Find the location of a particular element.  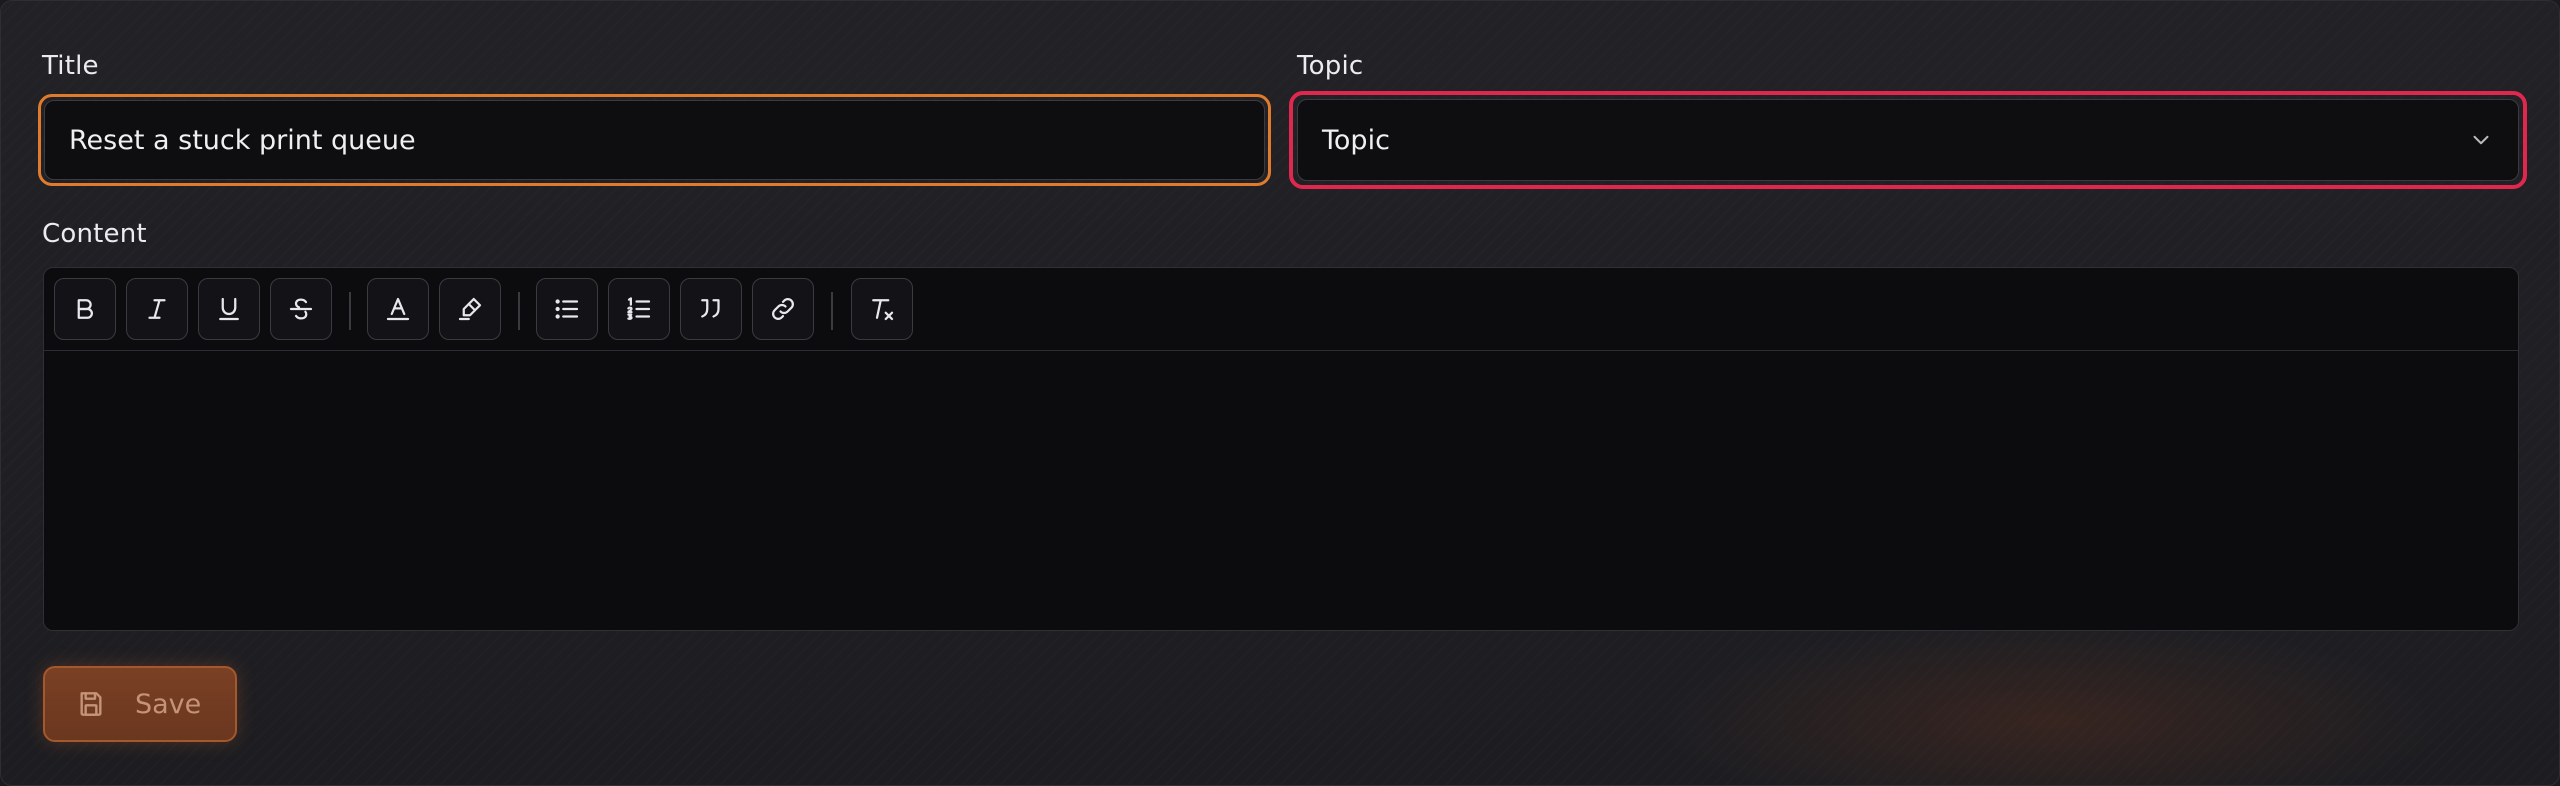

blockquote-icon is located at coordinates (710, 308).